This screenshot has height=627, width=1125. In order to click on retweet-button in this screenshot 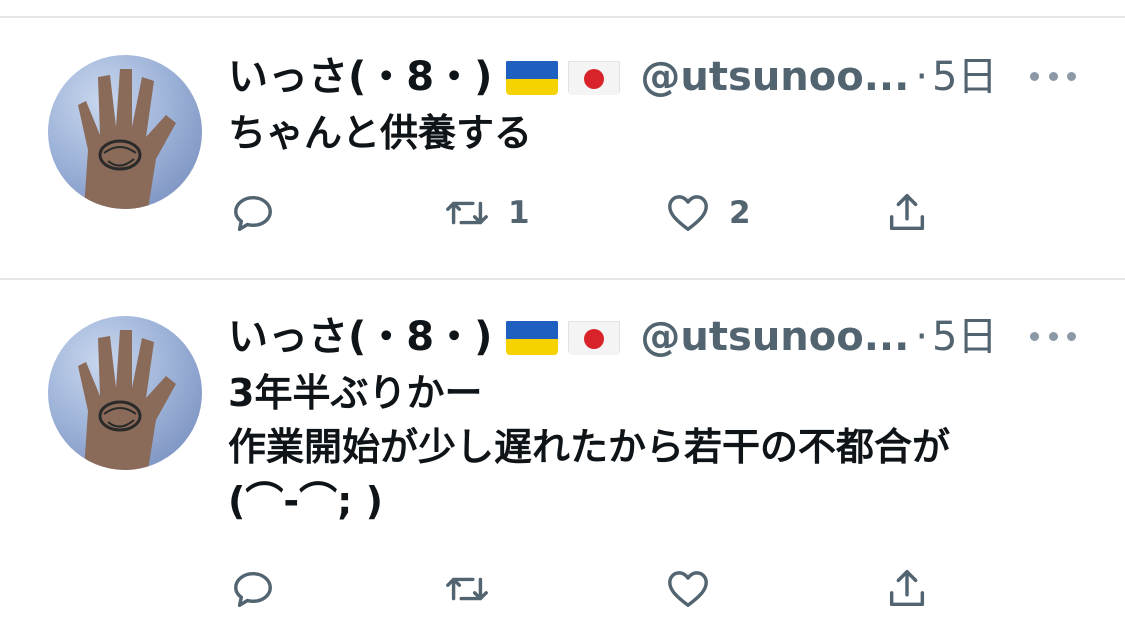, I will do `click(476, 589)`.